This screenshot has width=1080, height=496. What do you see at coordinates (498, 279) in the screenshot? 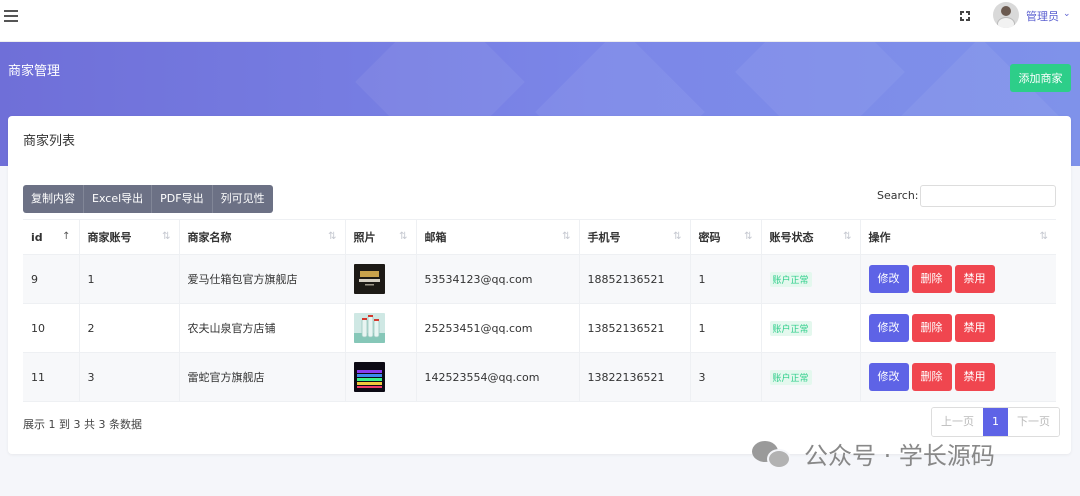
I see `cell-email: 53534123@qq.com` at bounding box center [498, 279].